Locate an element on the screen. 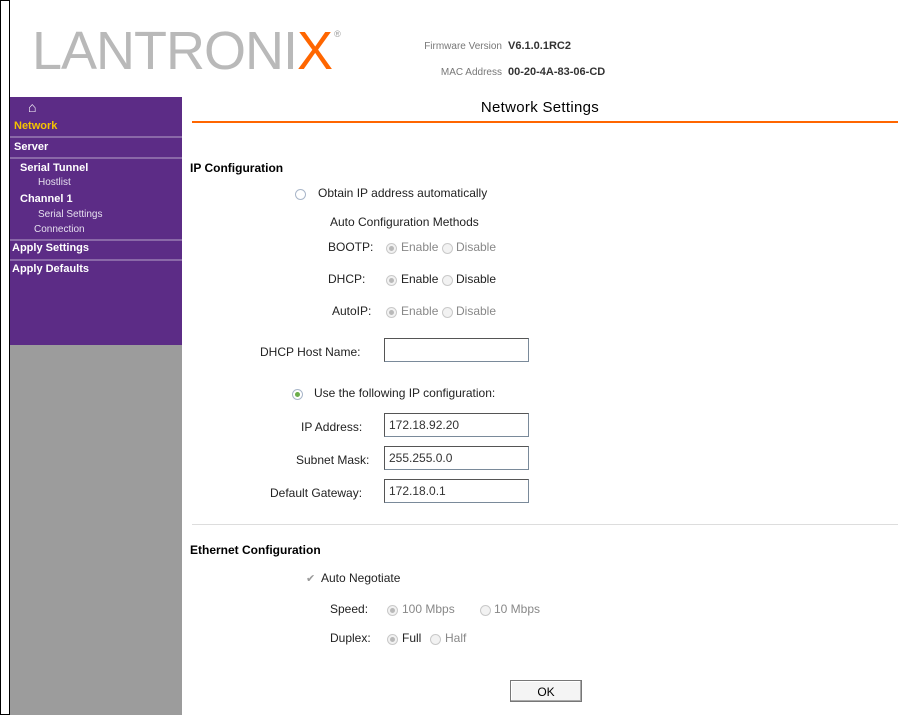  auto-negotiate-checkmark-icon: ✔ is located at coordinates (312, 579).